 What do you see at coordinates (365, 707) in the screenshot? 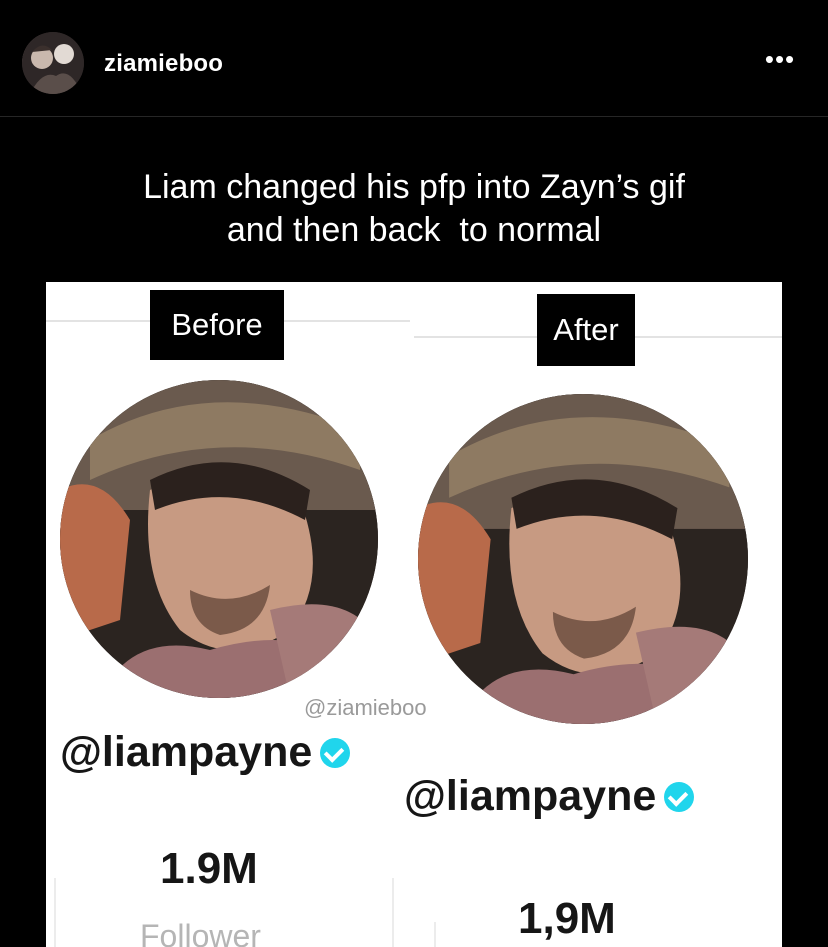
I see `watermark: @ziamieboo` at bounding box center [365, 707].